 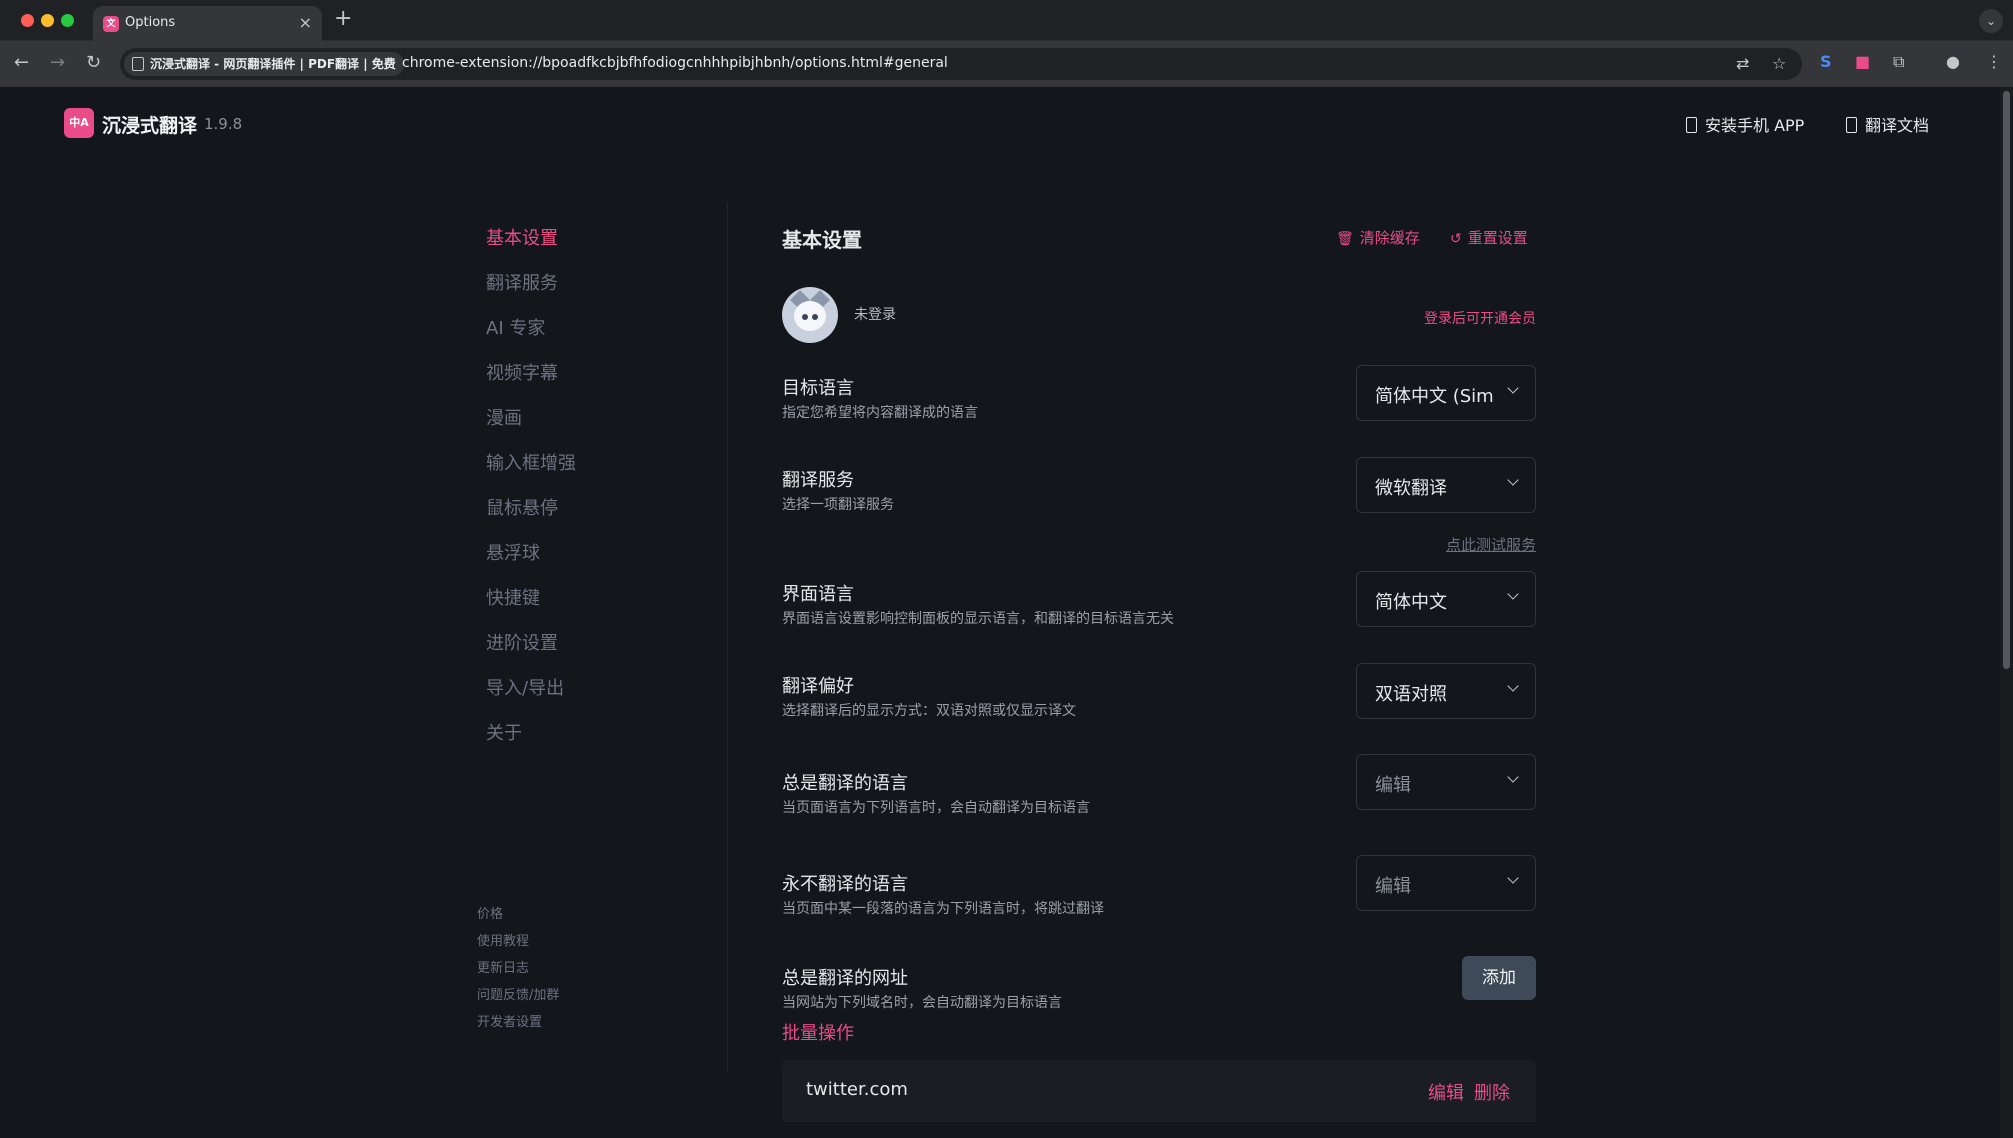 I want to click on always-translate-languages-select: 编辑, so click(x=1446, y=782).